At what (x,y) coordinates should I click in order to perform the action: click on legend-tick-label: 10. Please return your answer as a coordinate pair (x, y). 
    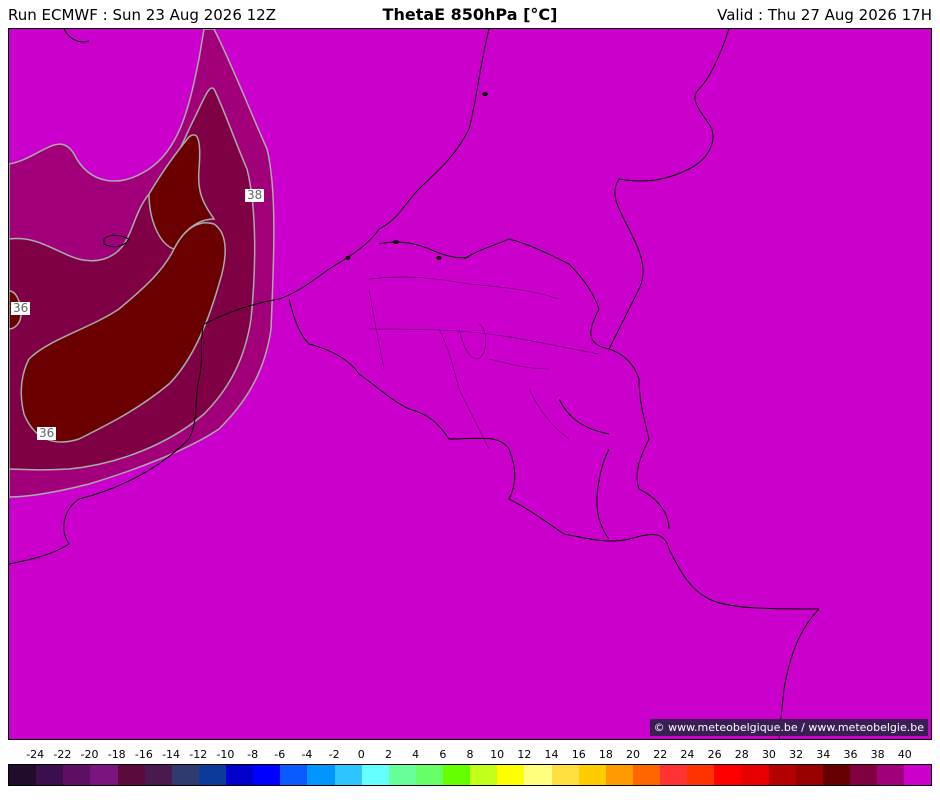
    Looking at the image, I should click on (497, 754).